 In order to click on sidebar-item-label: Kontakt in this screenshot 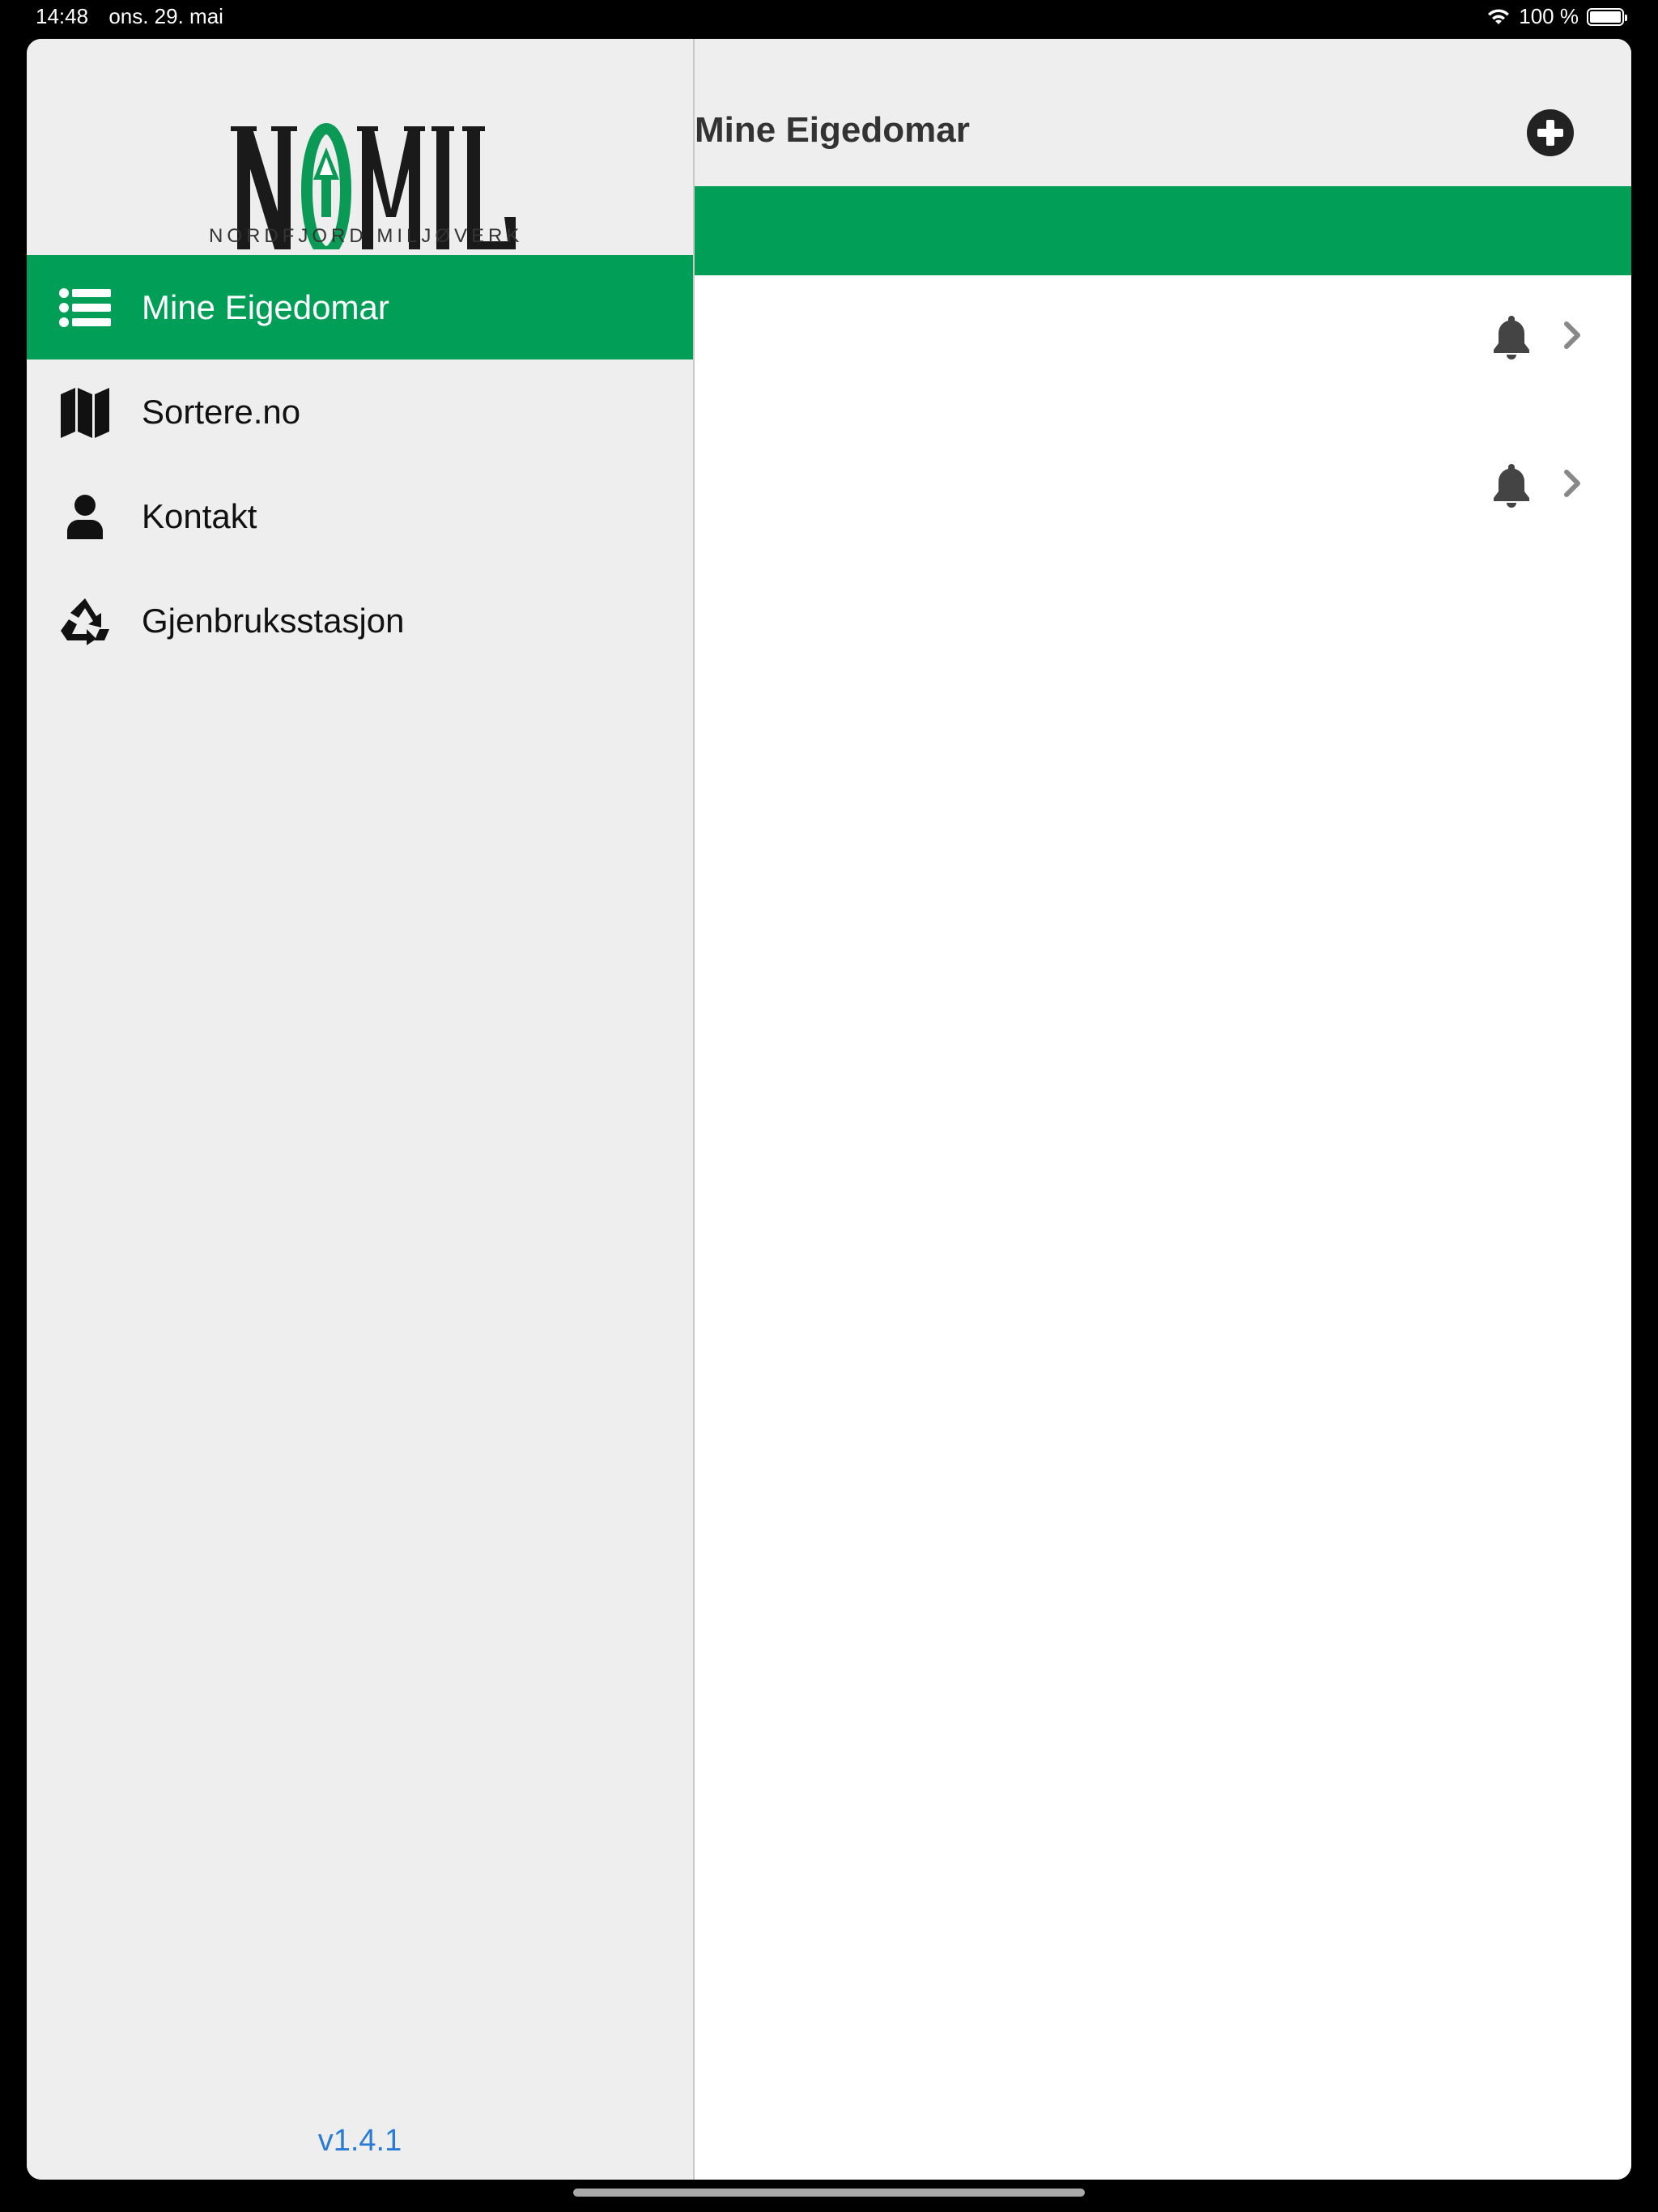, I will do `click(199, 515)`.